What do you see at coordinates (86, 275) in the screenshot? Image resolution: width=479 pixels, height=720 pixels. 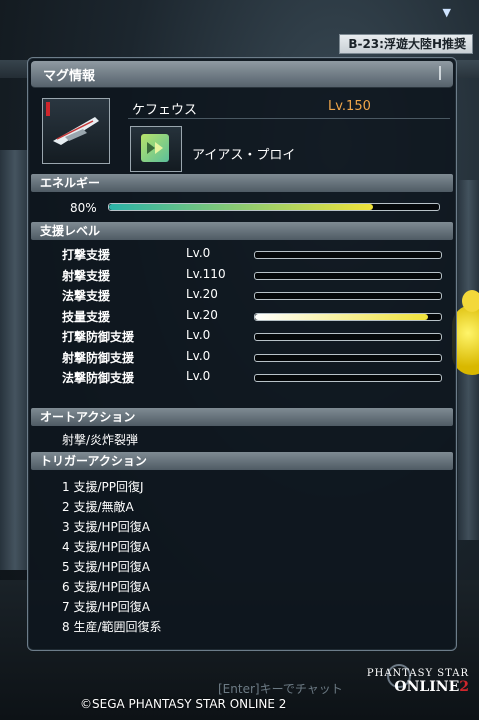 I see `support-name: 射撃支援` at bounding box center [86, 275].